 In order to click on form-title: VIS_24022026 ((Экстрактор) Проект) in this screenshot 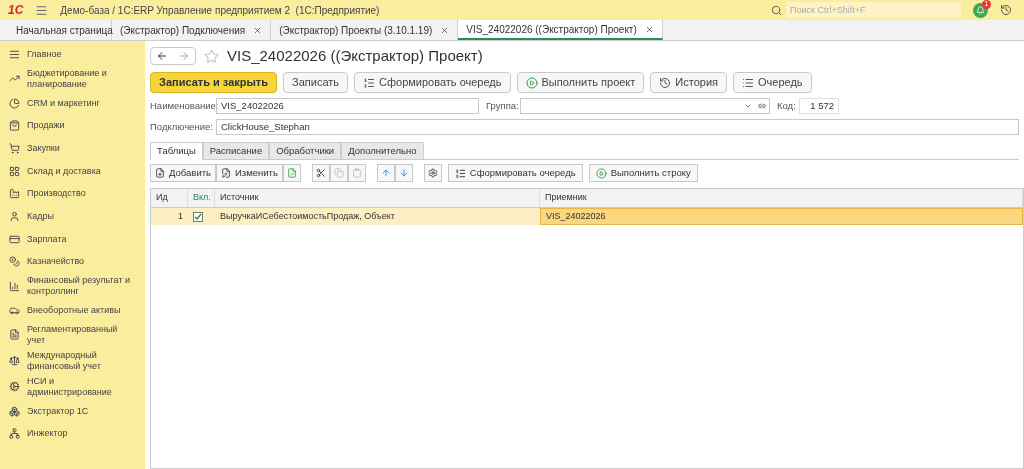, I will do `click(355, 55)`.